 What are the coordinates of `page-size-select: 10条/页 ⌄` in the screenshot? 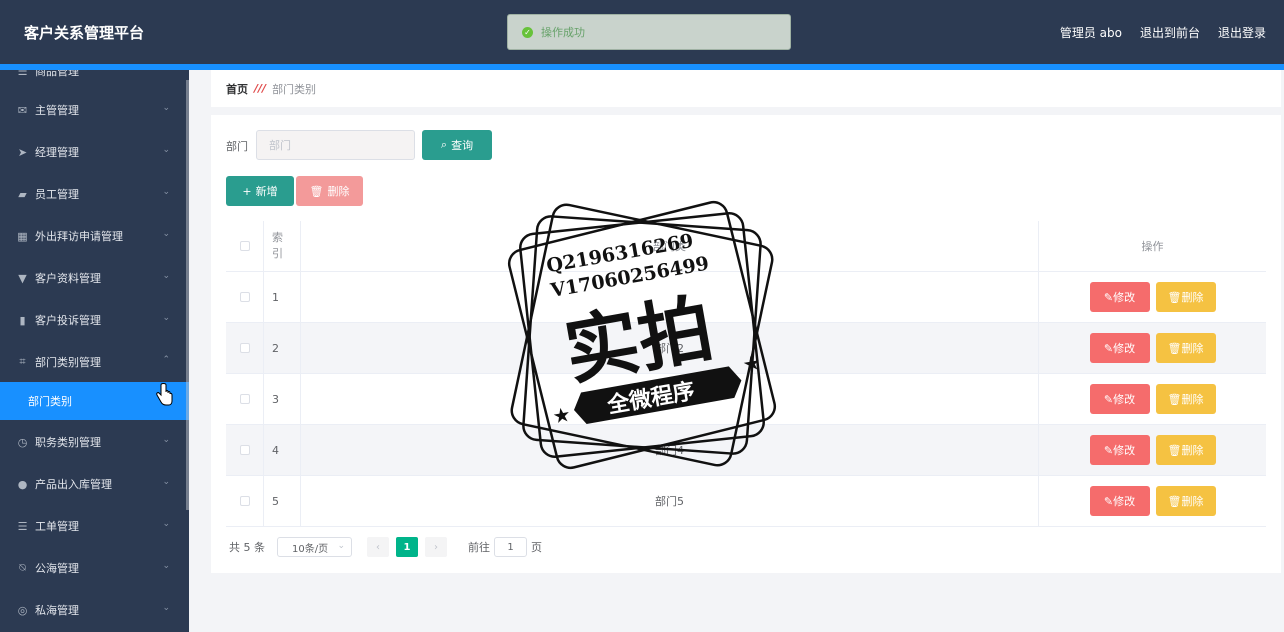 It's located at (314, 547).